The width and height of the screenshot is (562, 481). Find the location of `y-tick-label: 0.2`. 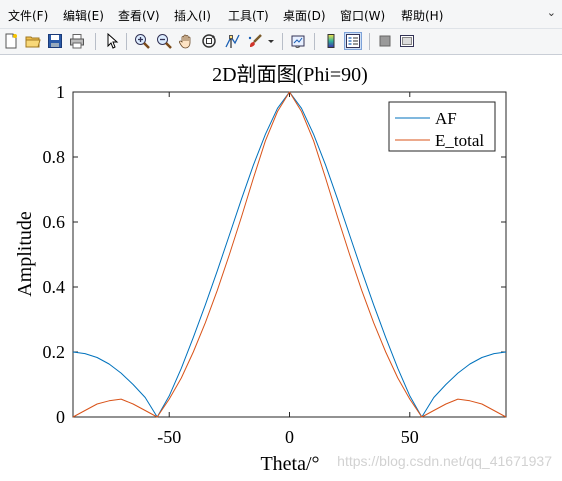

y-tick-label: 0.2 is located at coordinates (54, 352).